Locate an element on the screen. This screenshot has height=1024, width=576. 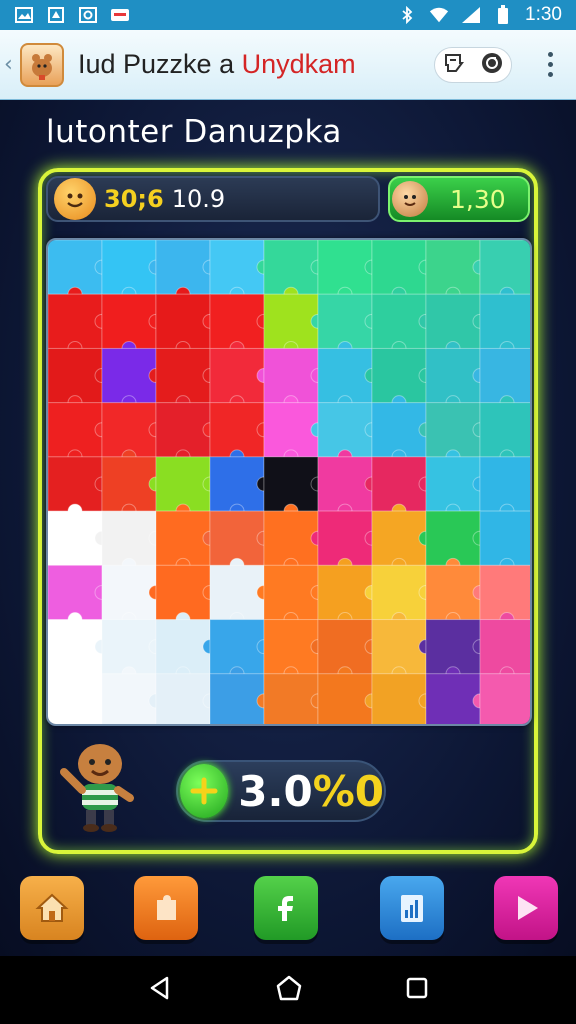
add-button is located at coordinates (204, 791).